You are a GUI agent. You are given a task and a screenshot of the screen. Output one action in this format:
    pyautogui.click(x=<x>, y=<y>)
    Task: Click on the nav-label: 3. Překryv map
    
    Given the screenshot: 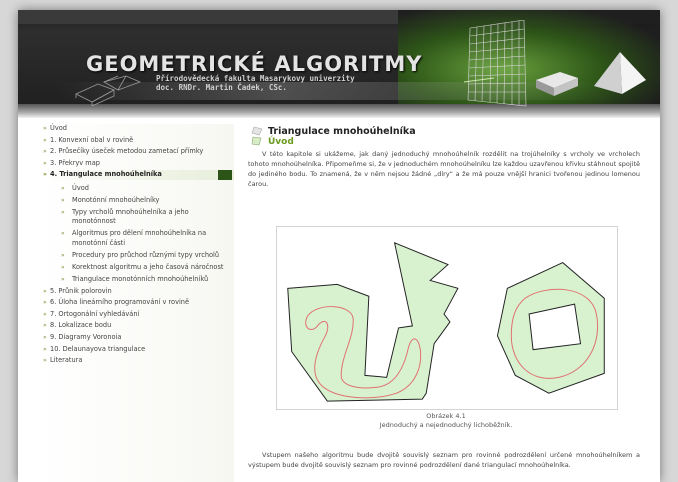 What is the action you would take?
    pyautogui.click(x=75, y=162)
    